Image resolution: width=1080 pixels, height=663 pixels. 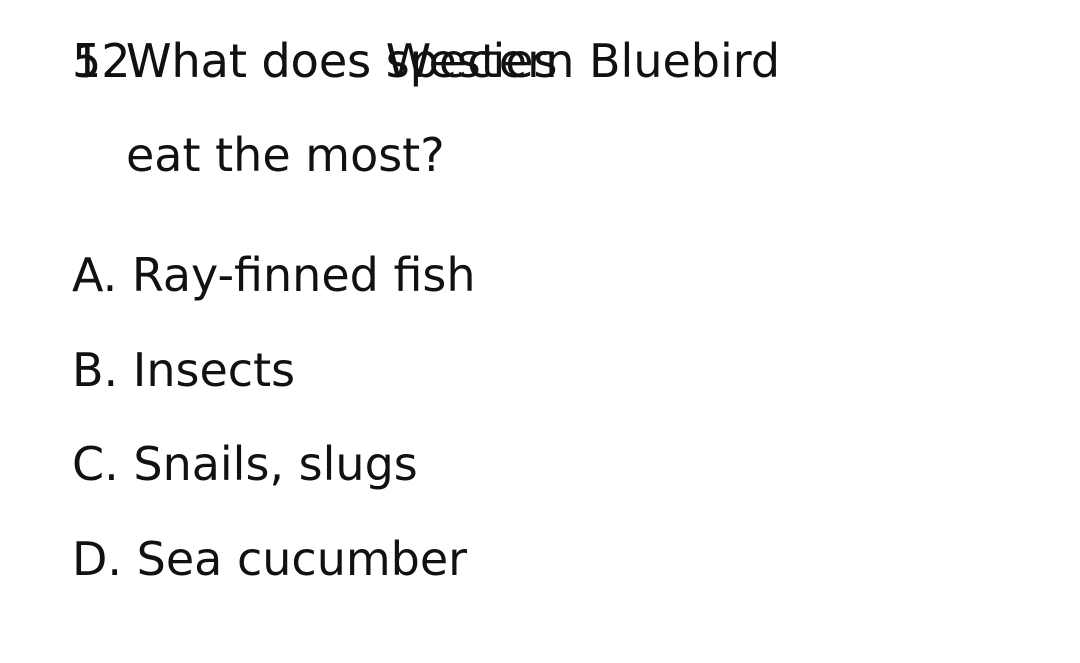 I want to click on answer-option-c: C. Snails, slugs, so click(x=245, y=464).